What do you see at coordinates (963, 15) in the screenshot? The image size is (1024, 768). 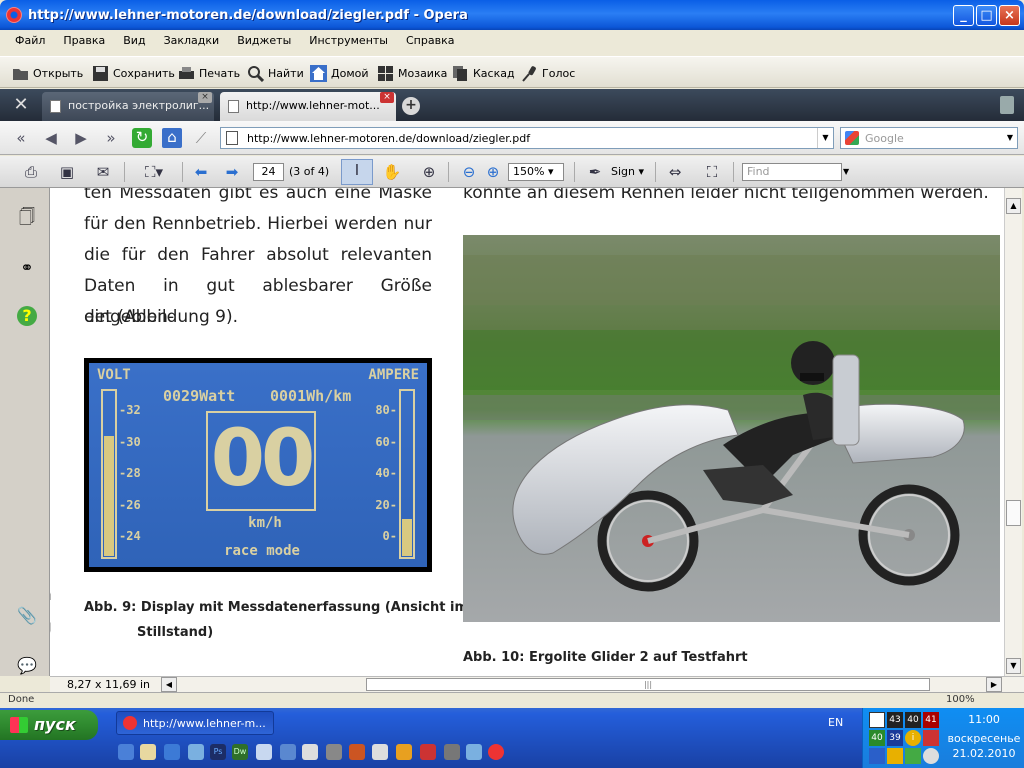 I see `minimize-button: _` at bounding box center [963, 15].